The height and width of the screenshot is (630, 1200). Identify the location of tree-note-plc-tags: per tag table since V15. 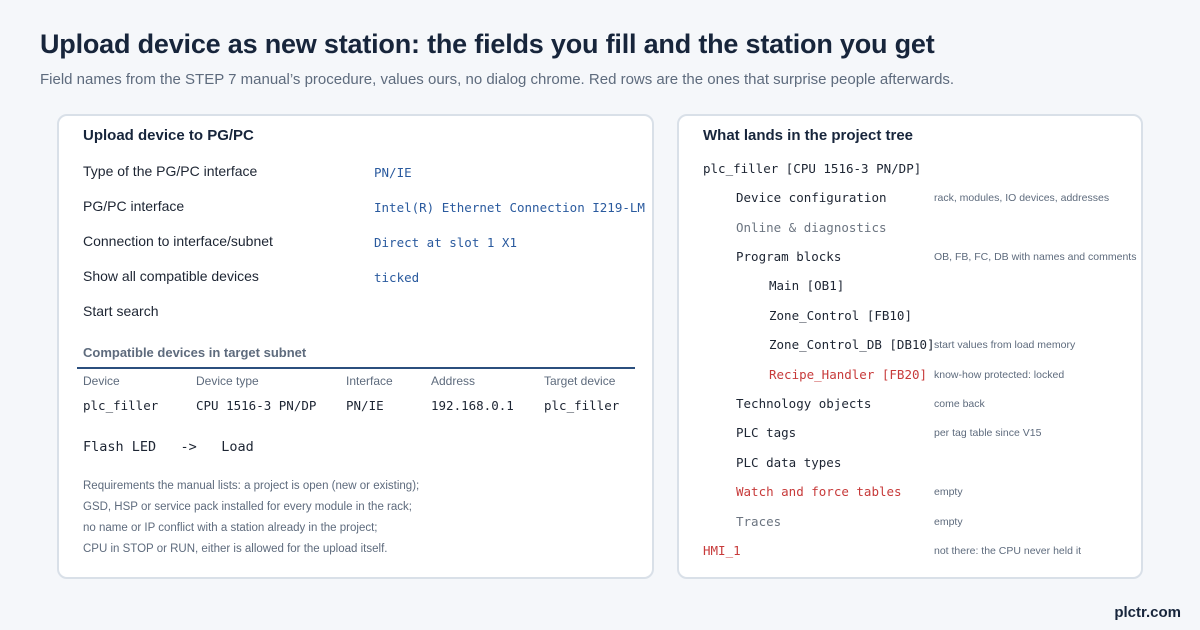
(988, 433).